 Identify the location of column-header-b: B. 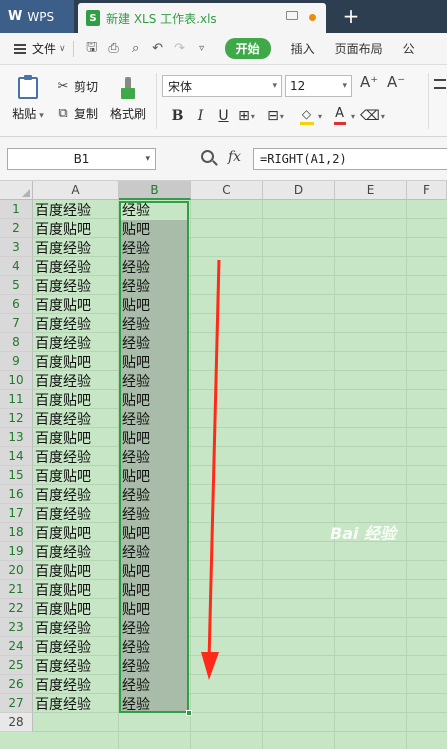
(155, 190).